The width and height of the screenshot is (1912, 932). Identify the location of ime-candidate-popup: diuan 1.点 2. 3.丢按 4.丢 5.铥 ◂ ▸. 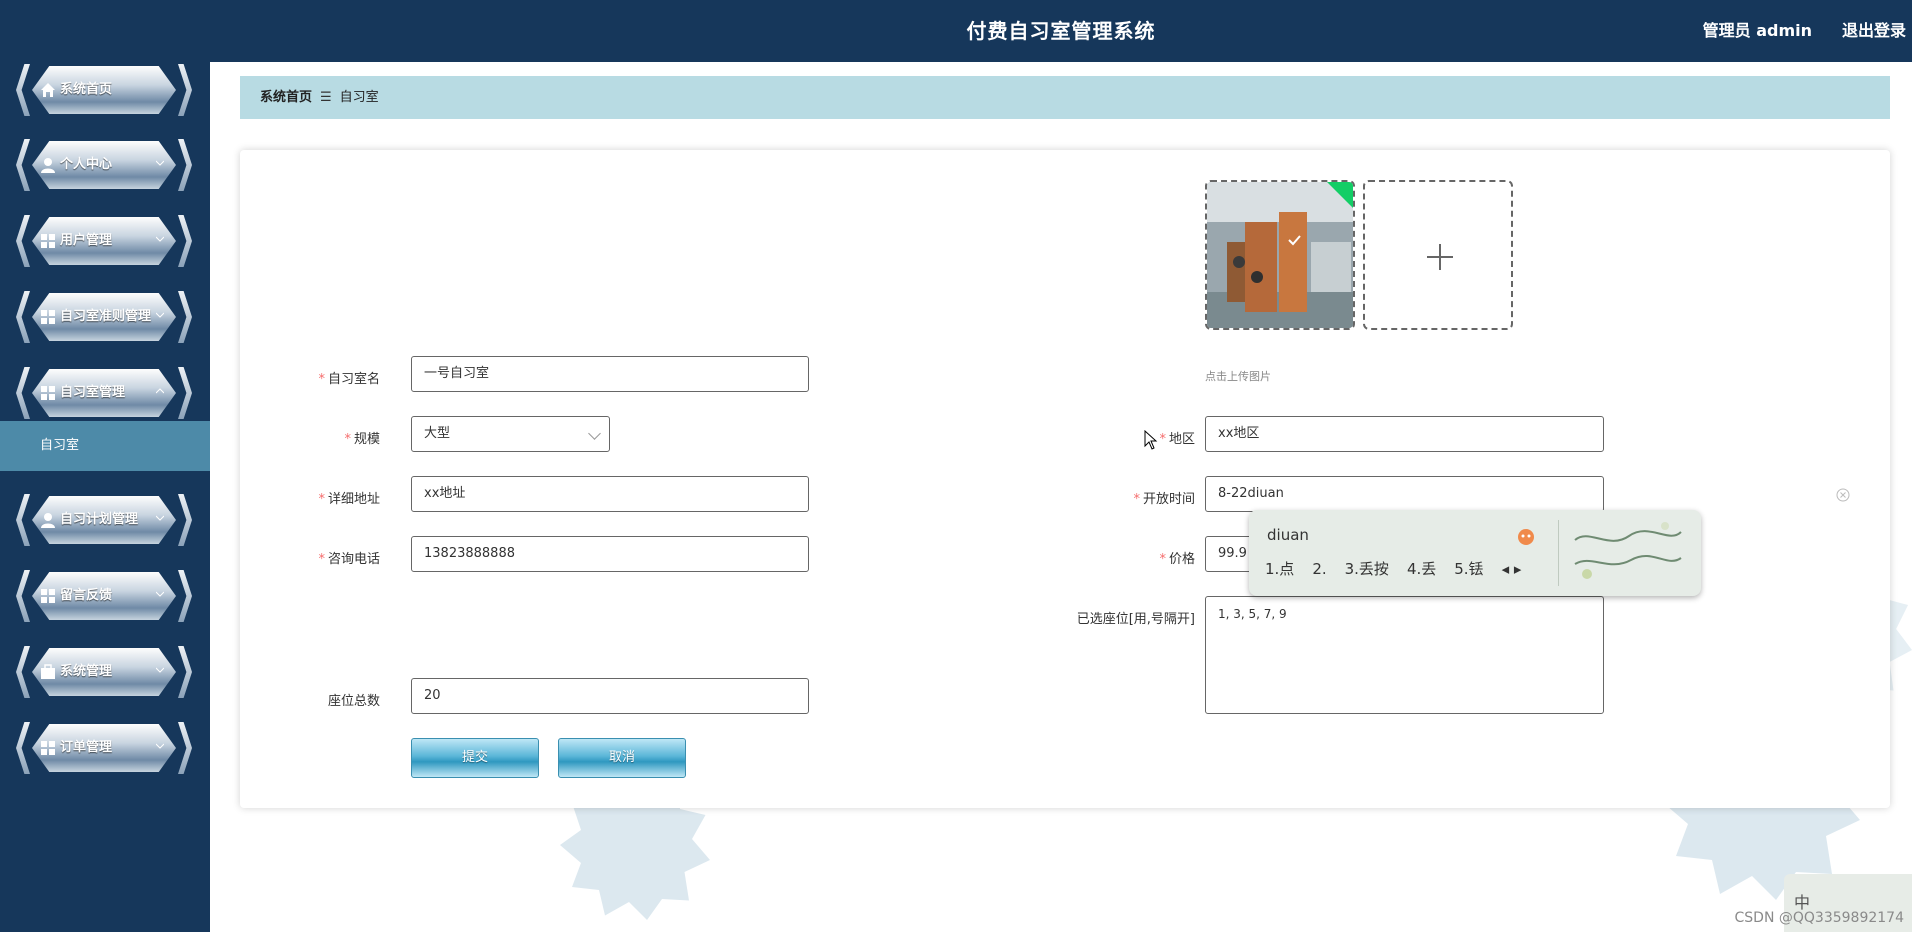
(1475, 553).